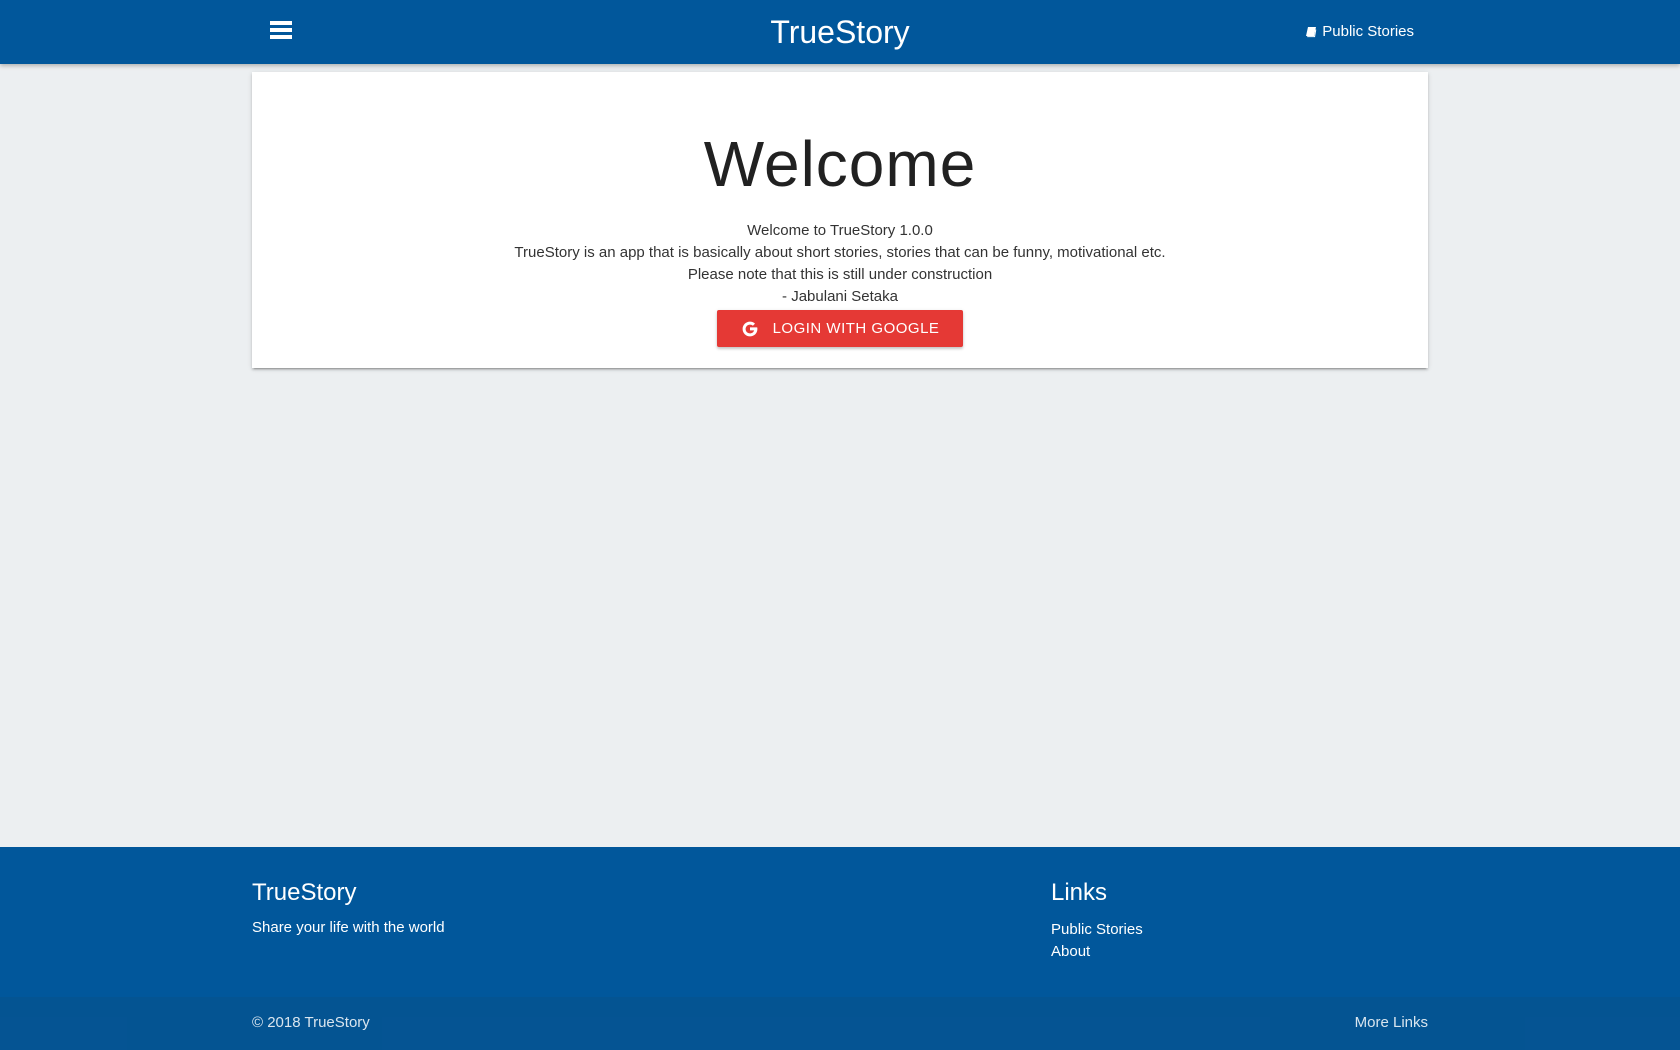  I want to click on footer-link-item: Public Stories, so click(1097, 930).